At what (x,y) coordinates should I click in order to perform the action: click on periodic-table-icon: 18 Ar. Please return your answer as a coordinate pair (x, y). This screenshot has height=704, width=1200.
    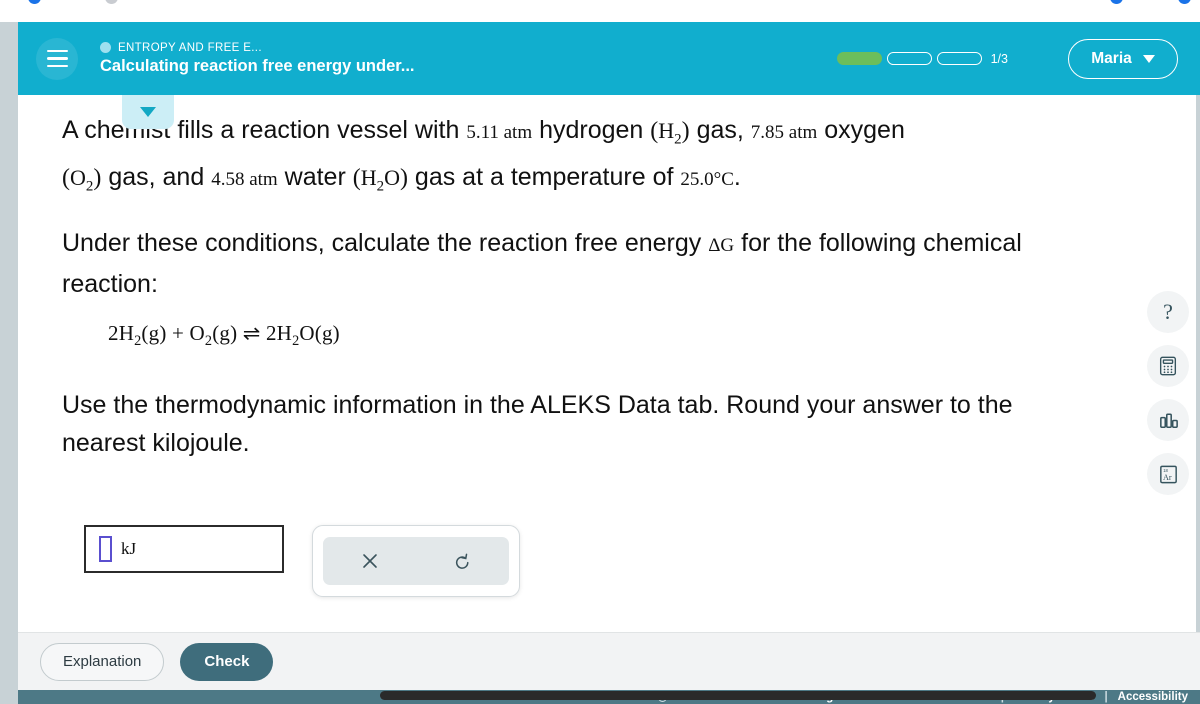
    Looking at the image, I should click on (1168, 474).